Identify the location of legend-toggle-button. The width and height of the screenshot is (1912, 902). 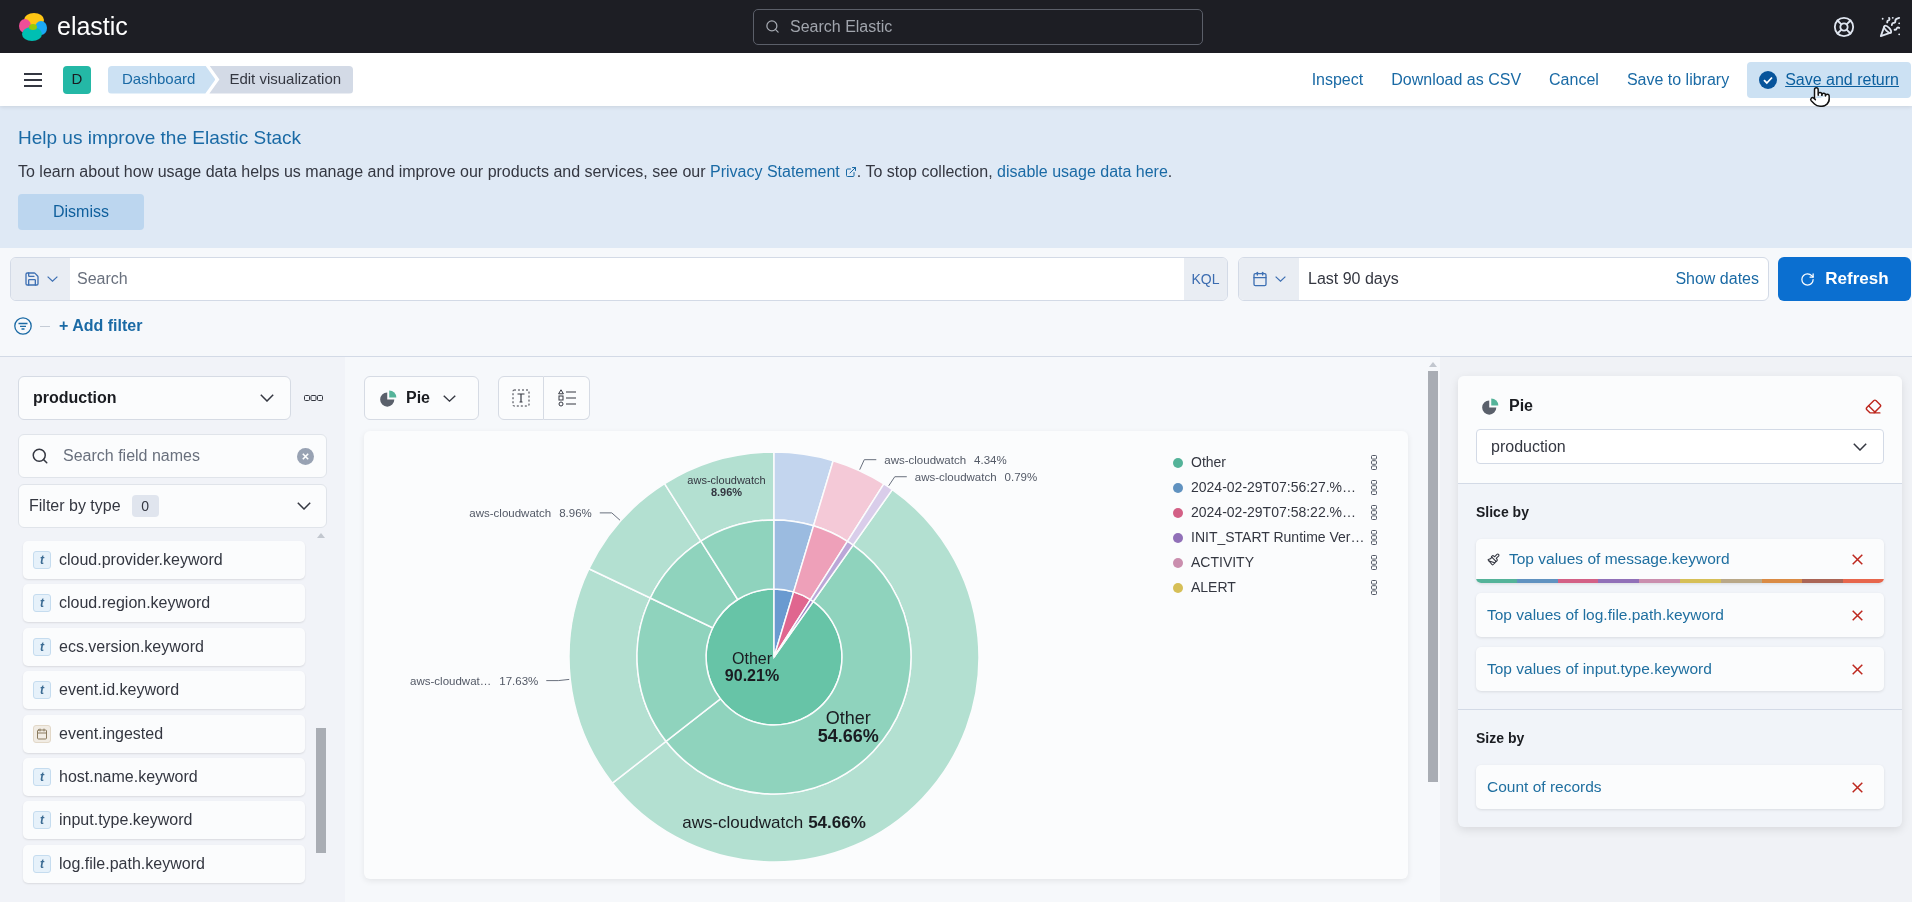
(567, 398).